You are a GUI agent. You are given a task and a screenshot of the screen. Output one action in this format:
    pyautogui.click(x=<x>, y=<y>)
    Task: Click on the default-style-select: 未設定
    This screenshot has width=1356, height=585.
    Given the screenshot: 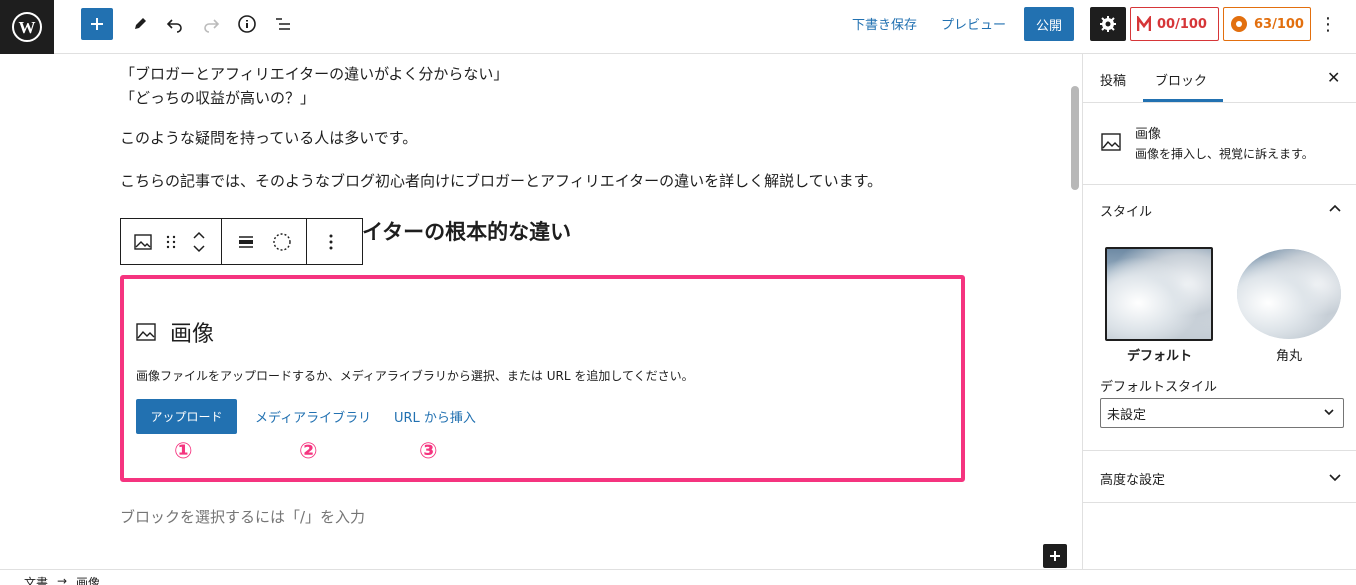 What is the action you would take?
    pyautogui.click(x=1222, y=413)
    